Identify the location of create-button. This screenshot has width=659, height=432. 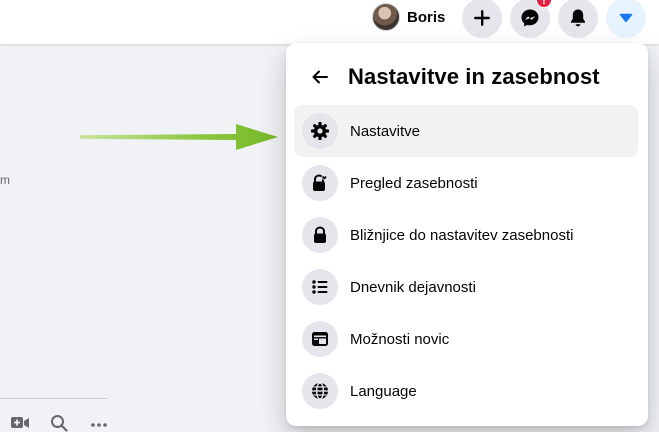
(482, 19).